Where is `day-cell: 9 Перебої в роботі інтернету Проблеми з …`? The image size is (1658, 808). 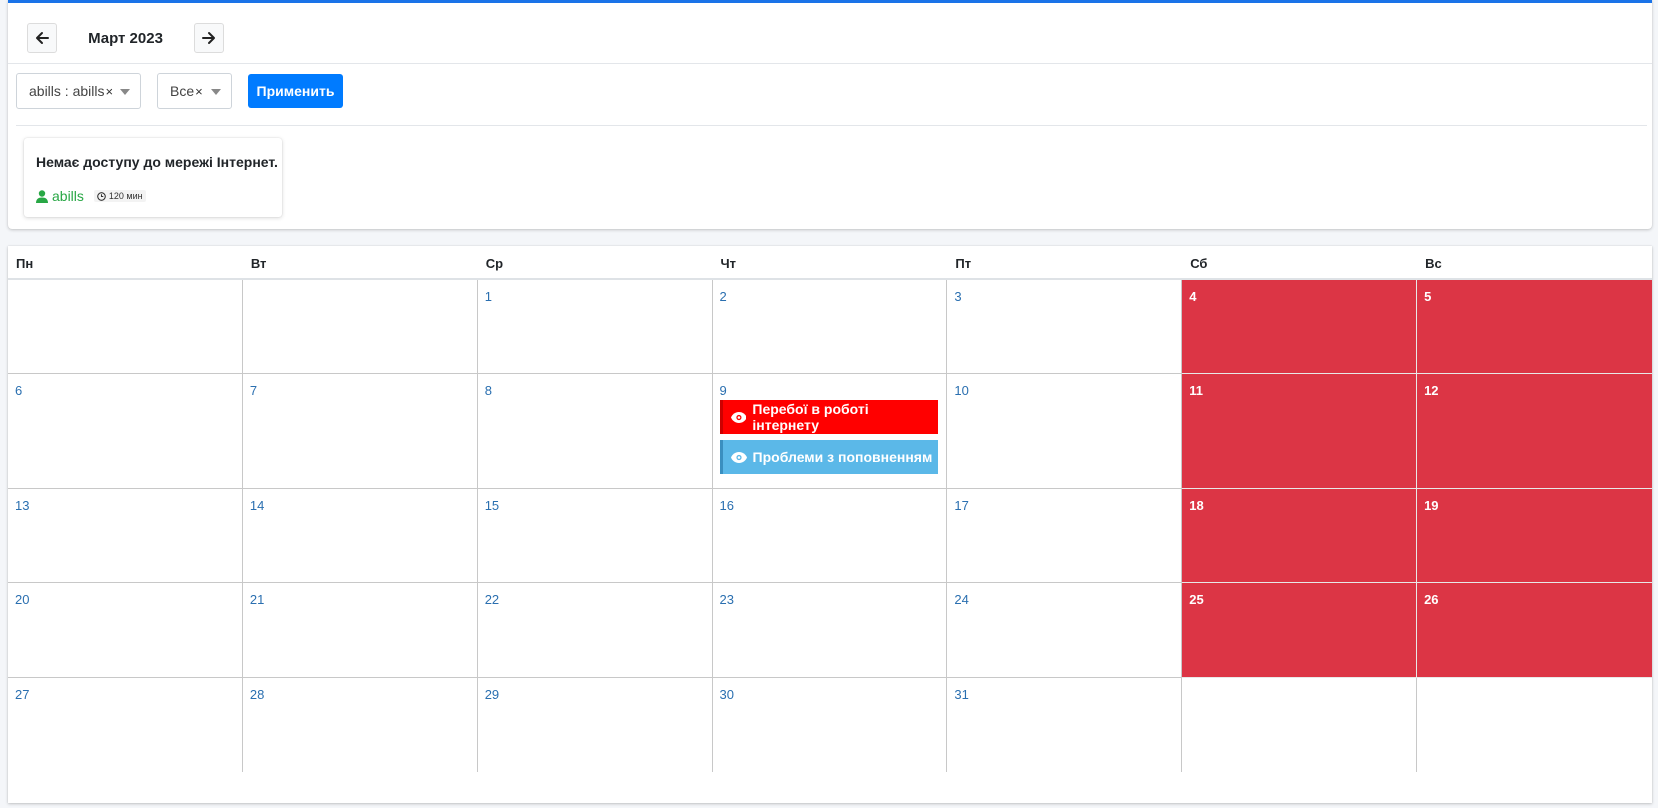 day-cell: 9 Перебої в роботі інтернету Проблеми з … is located at coordinates (830, 431).